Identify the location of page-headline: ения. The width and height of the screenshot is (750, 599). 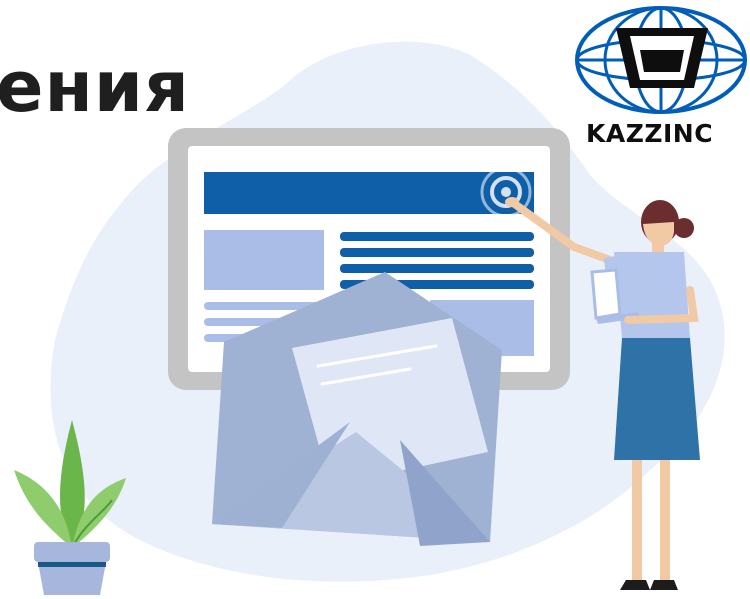
(95, 87).